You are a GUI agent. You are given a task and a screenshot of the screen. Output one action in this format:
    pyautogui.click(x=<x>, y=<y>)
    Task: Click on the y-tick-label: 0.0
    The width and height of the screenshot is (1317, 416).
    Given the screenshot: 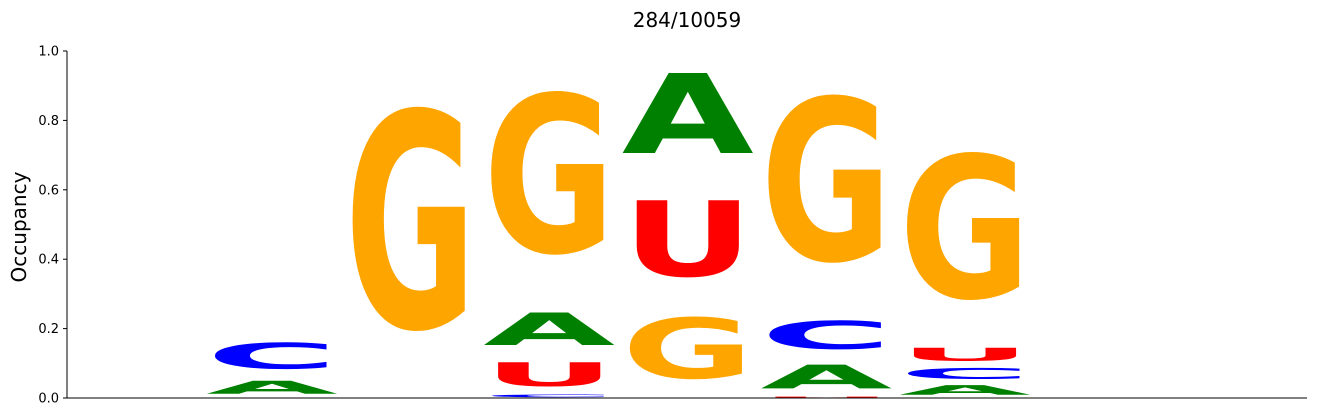 What is the action you would take?
    pyautogui.click(x=48, y=399)
    